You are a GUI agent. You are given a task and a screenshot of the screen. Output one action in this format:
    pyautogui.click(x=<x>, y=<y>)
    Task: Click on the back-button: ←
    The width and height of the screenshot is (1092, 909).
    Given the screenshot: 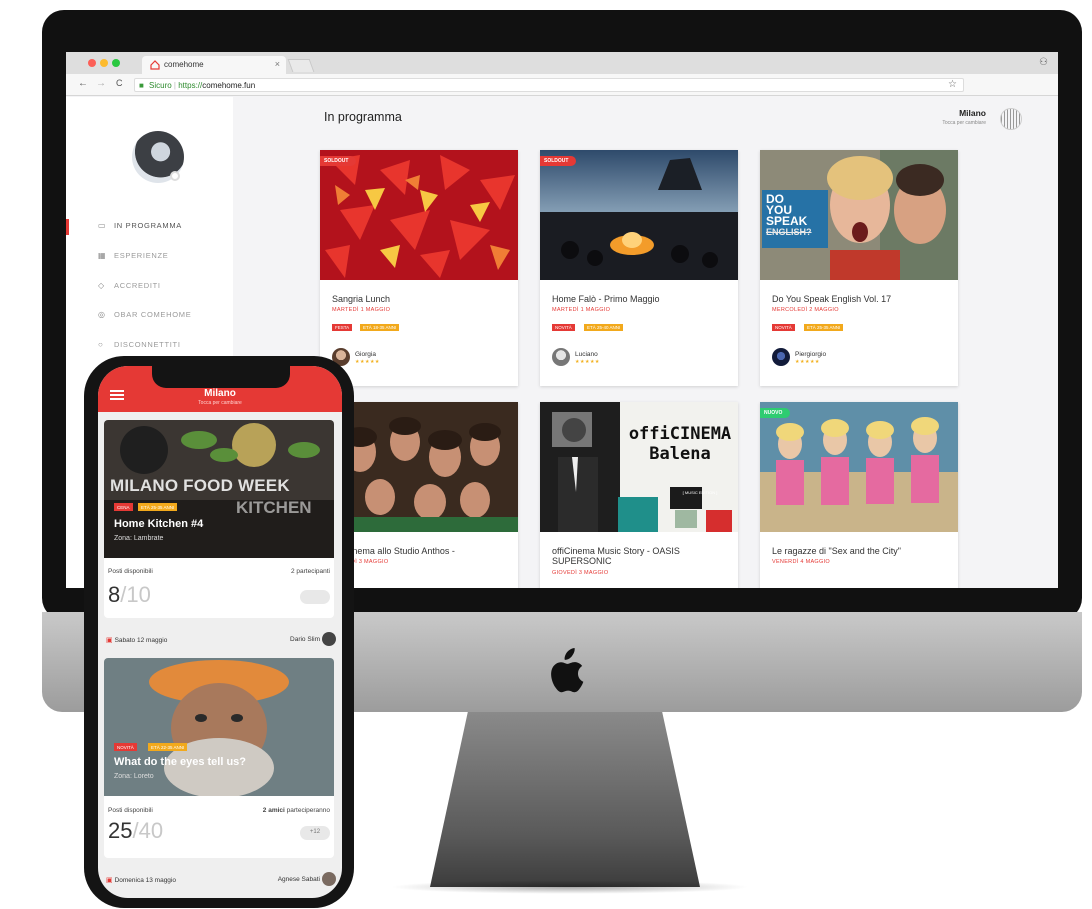 What is the action you would take?
    pyautogui.click(x=83, y=83)
    